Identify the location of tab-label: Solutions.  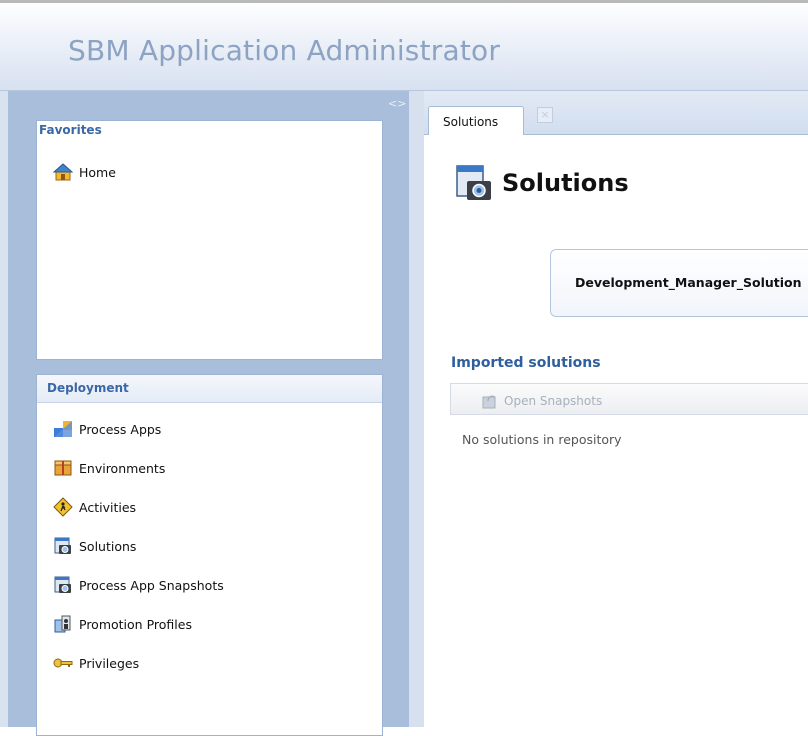
(471, 122).